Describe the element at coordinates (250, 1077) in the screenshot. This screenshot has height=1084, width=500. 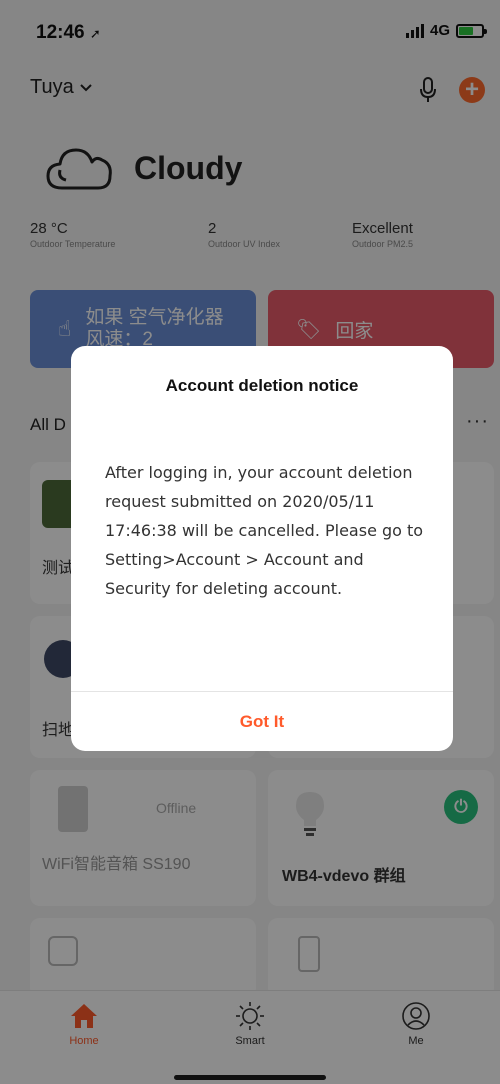
I see `home-indicator` at that location.